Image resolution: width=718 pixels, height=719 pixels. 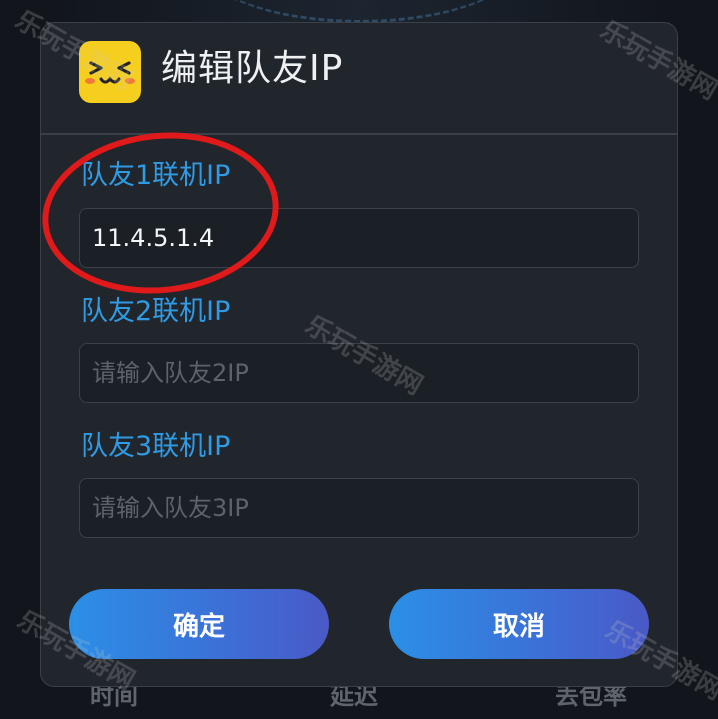 I want to click on teammate3-ip-label: 队友3联机IP, so click(x=156, y=446).